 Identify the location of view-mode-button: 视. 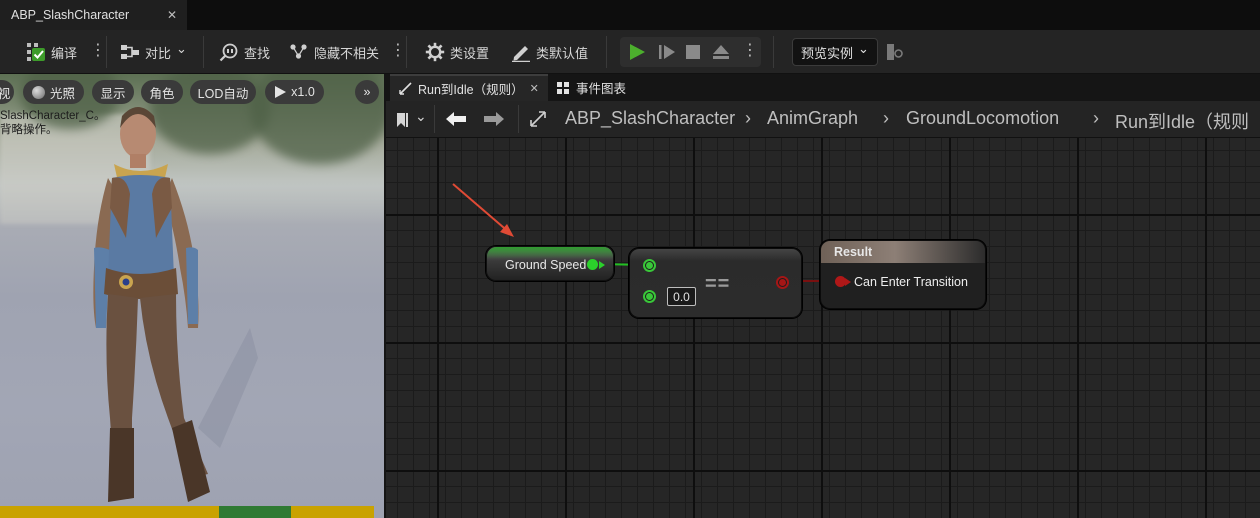
(7, 92).